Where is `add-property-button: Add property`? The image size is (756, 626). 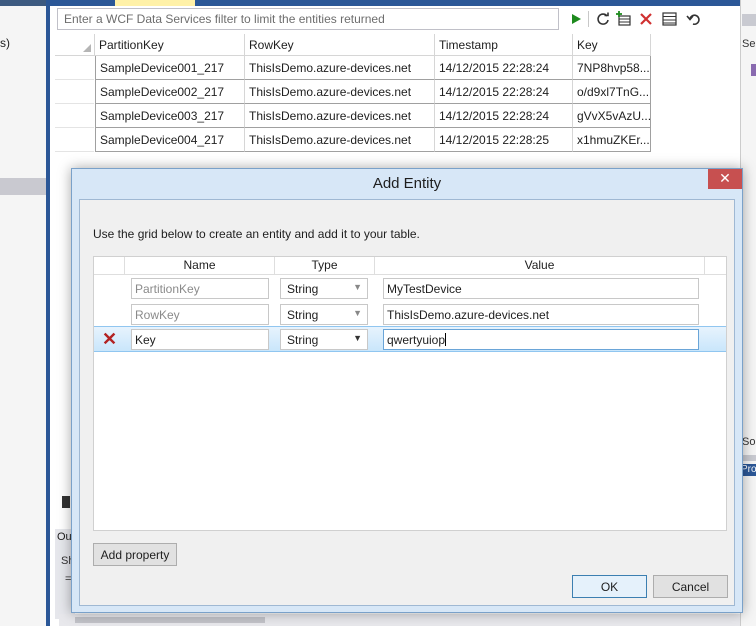 add-property-button: Add property is located at coordinates (135, 554).